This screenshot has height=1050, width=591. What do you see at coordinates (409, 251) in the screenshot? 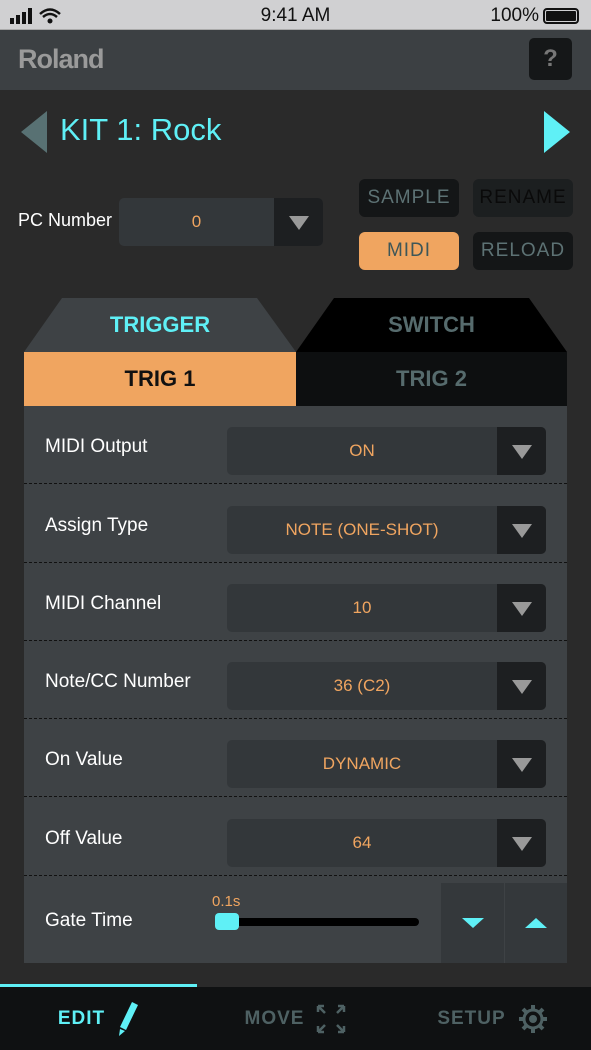
I see `midi-button: MIDI` at bounding box center [409, 251].